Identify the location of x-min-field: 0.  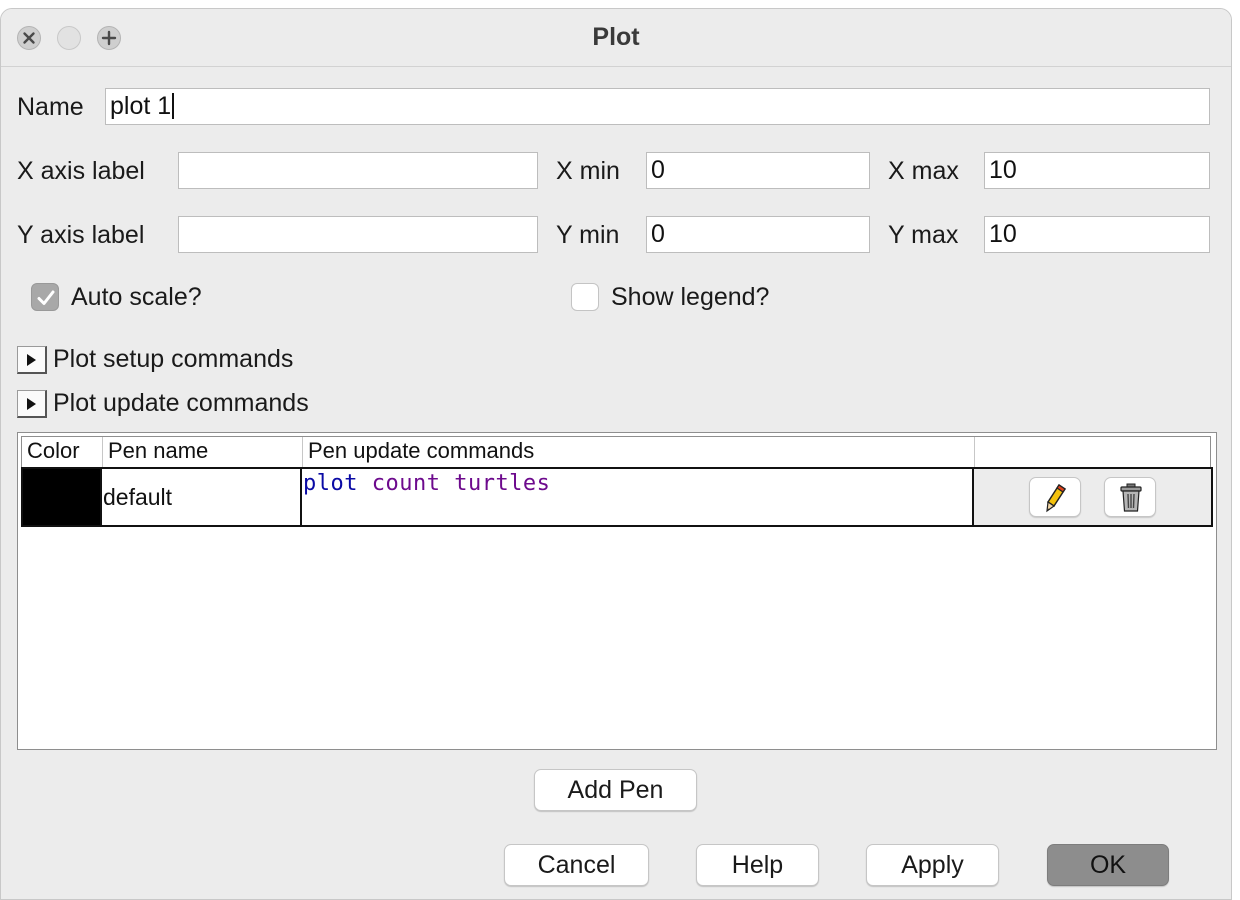
(758, 170).